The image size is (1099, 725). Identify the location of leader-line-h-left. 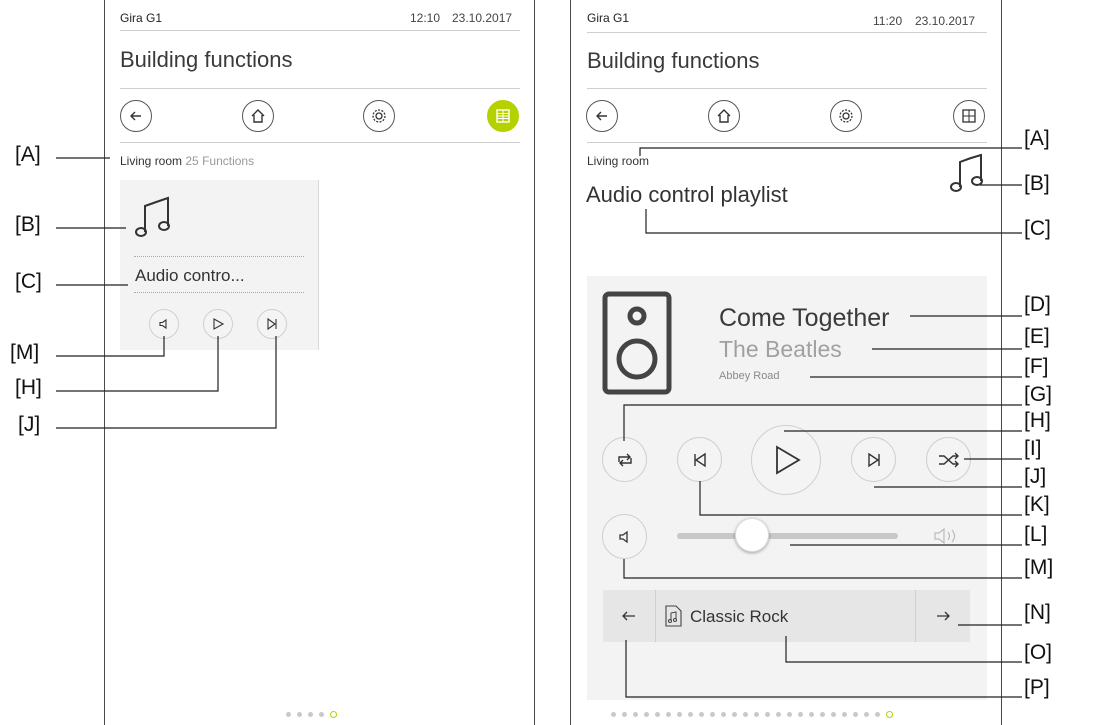
(137, 364).